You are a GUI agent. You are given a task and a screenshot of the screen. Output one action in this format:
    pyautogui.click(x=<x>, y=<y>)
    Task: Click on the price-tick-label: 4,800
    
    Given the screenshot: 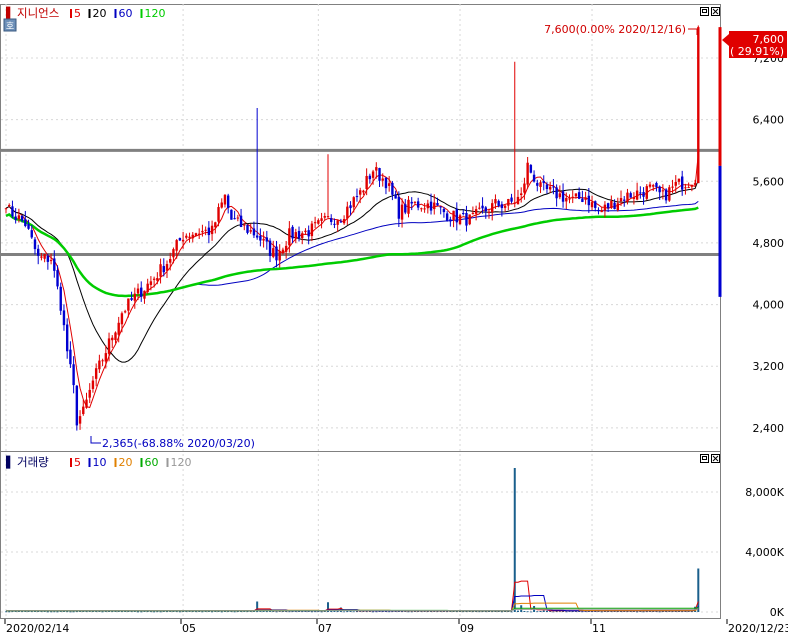 What is the action you would take?
    pyautogui.click(x=769, y=243)
    